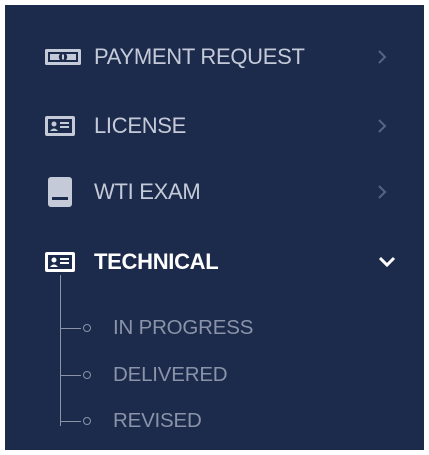  I want to click on menu-item-label: LICENSE, so click(140, 125).